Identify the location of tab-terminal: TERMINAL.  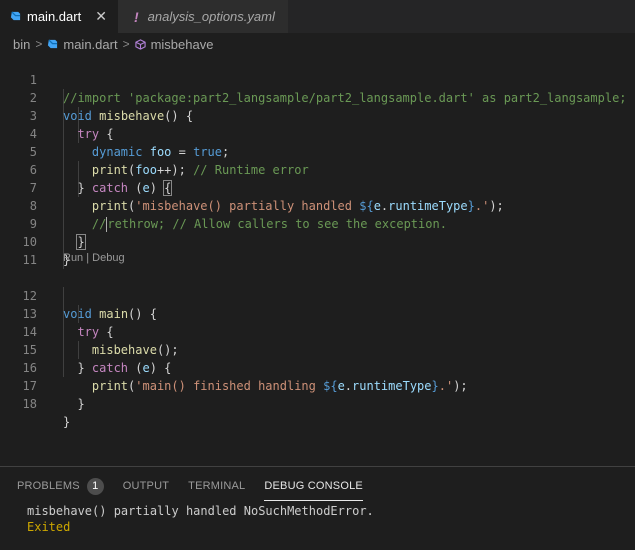
(216, 491).